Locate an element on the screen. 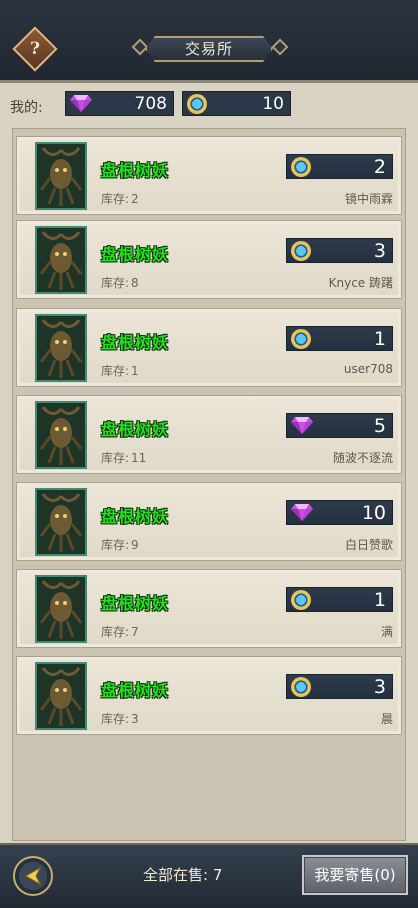 The height and width of the screenshot is (908, 418). price-value: 10 is located at coordinates (373, 513).